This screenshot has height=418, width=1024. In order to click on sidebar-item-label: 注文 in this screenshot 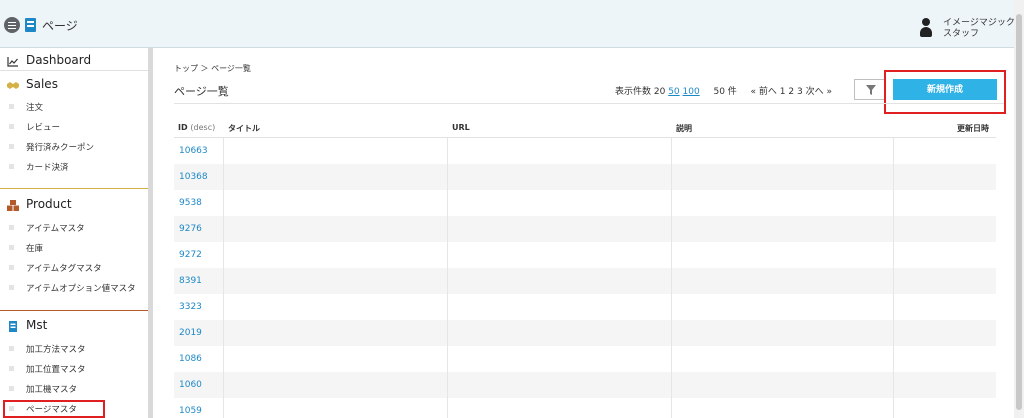, I will do `click(35, 108)`.